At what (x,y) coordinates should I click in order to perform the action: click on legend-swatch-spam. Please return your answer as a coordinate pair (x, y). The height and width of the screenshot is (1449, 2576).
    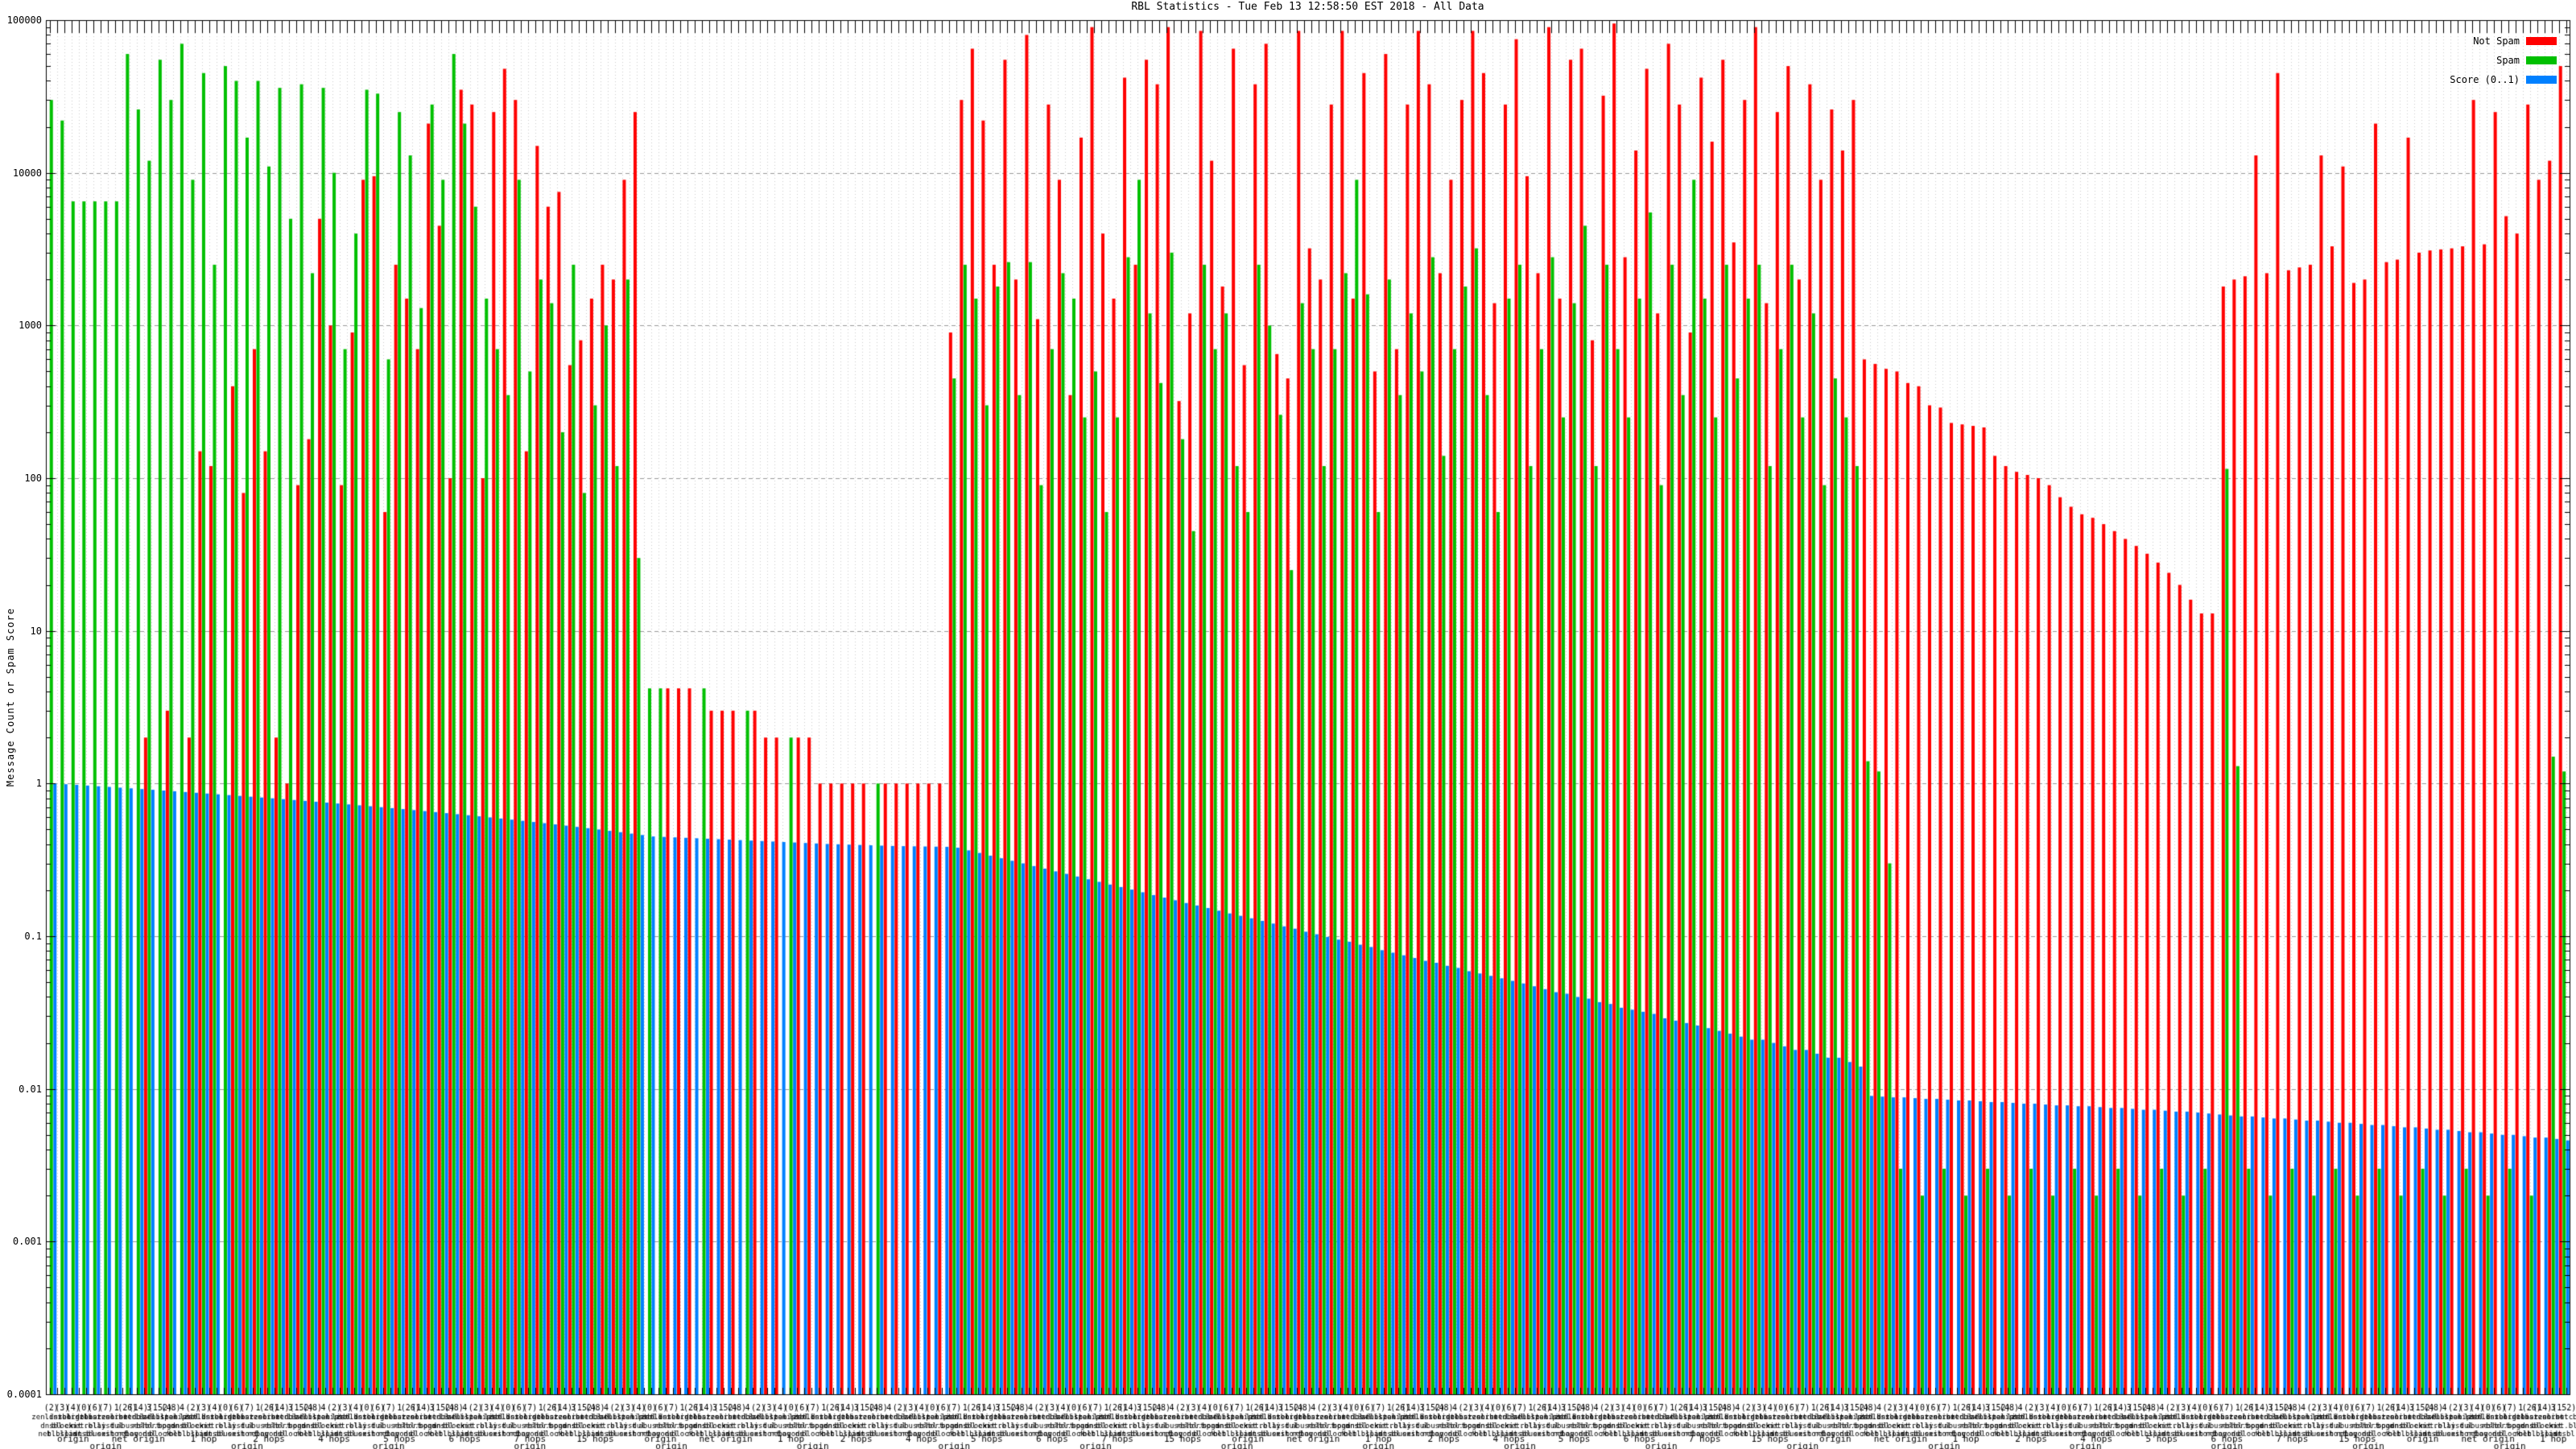
    Looking at the image, I should click on (2541, 60).